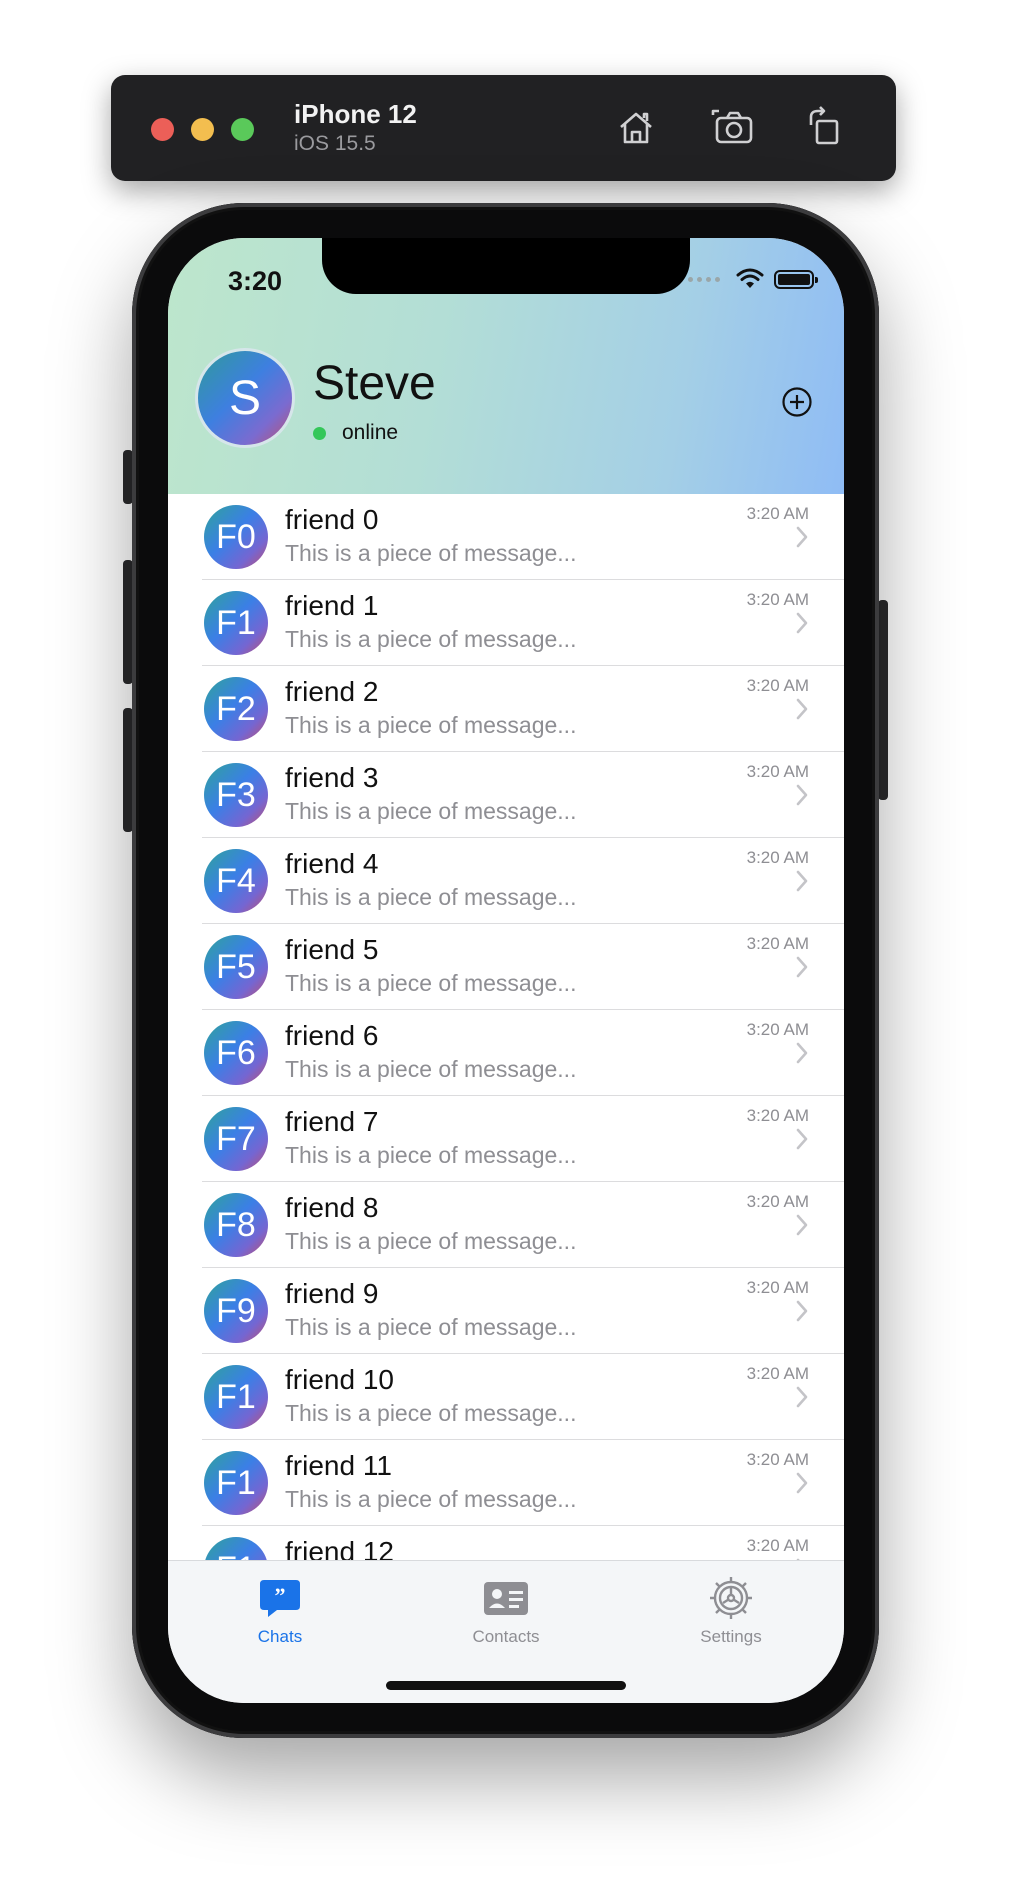  Describe the element at coordinates (332, 519) in the screenshot. I see `friend-name: friend 0` at that location.